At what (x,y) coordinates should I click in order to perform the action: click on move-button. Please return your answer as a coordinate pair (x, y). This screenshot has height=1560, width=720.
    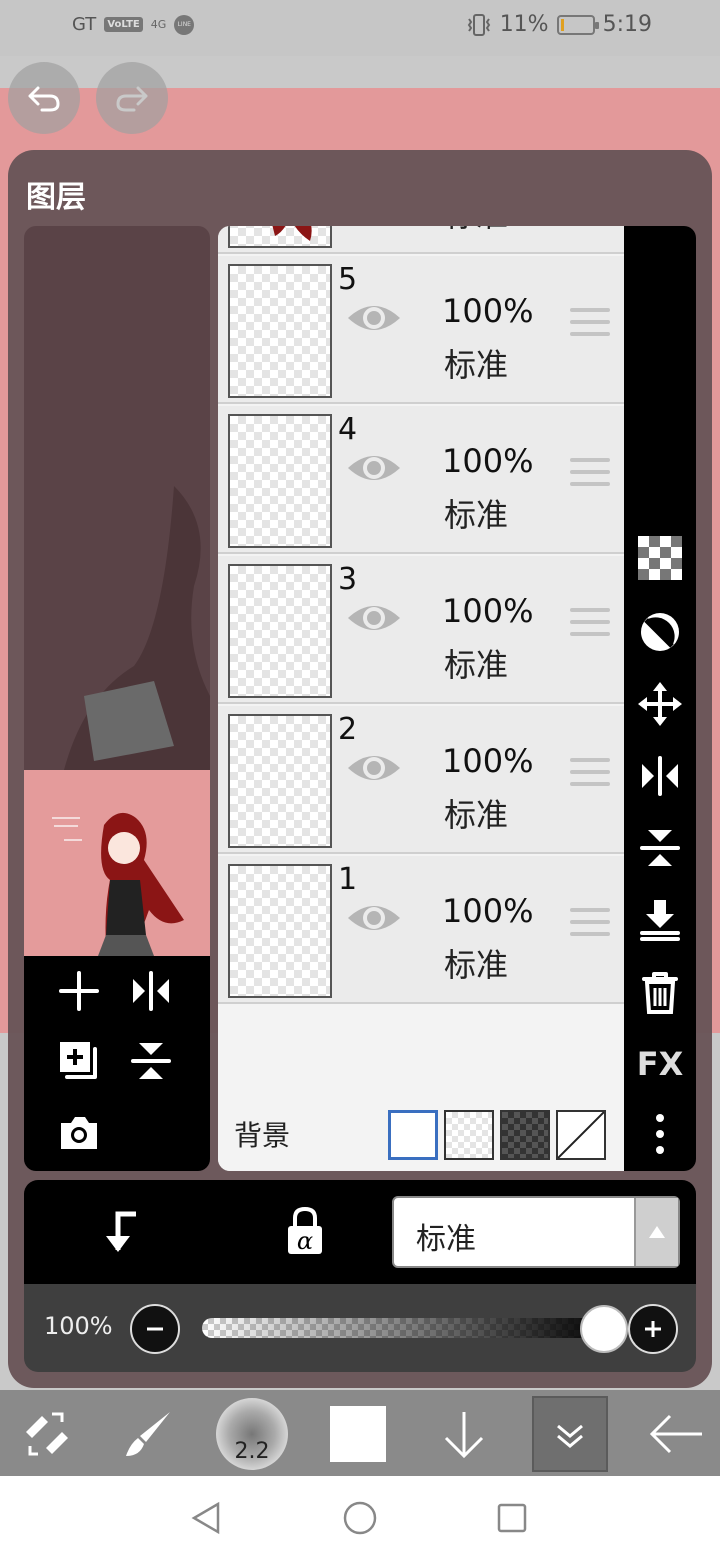
    Looking at the image, I should click on (660, 704).